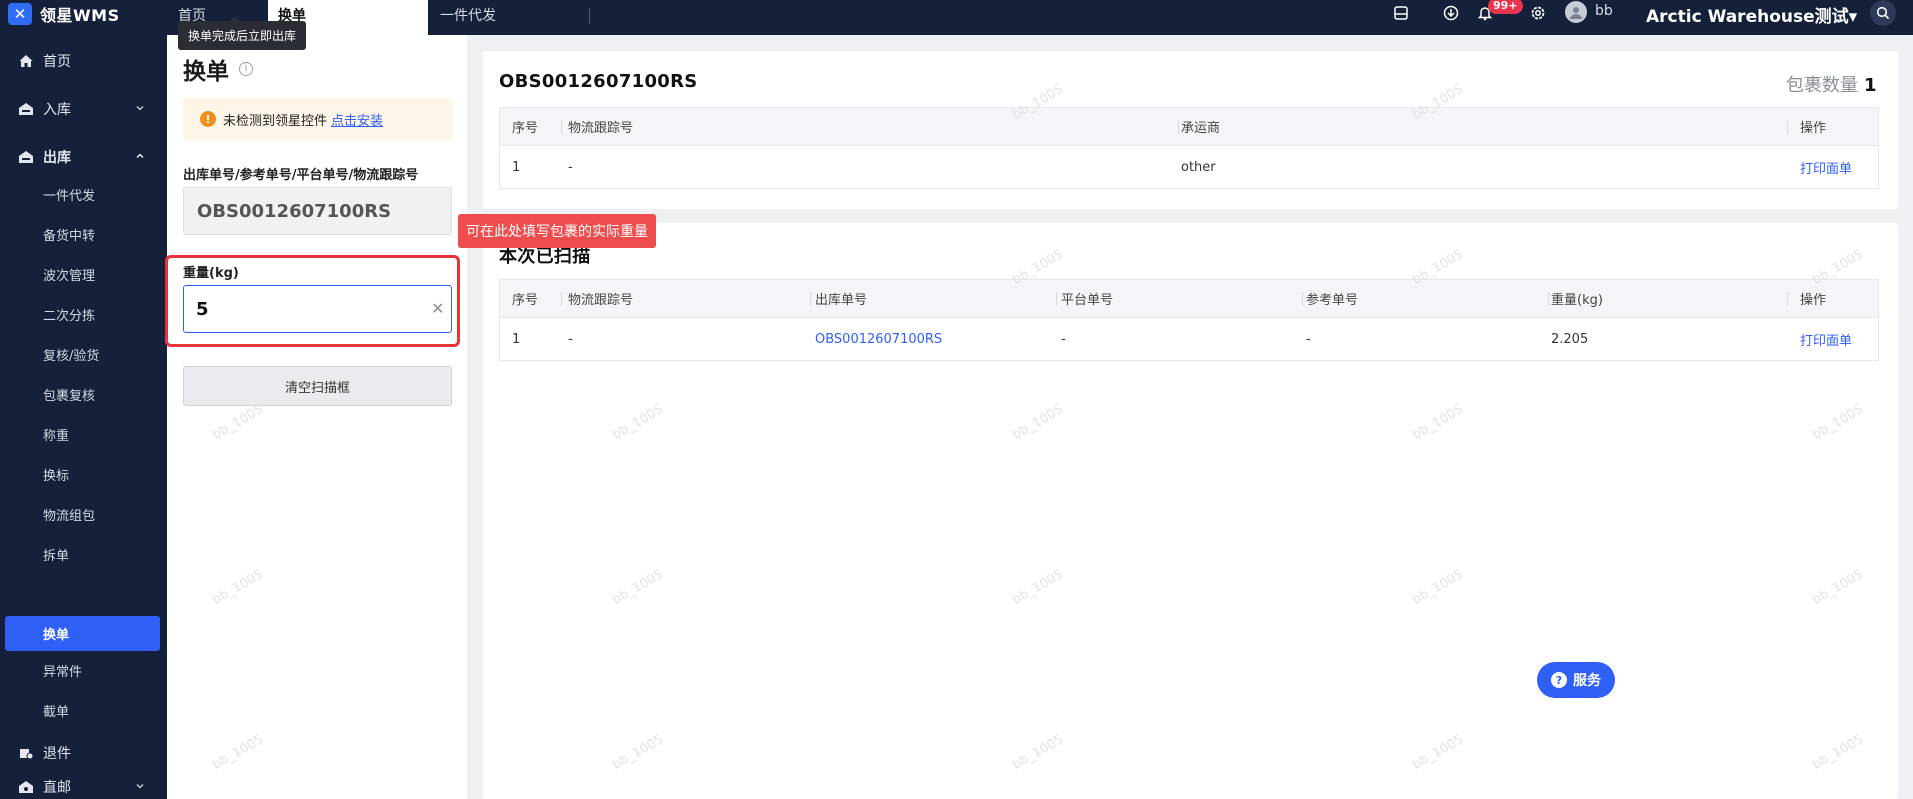  I want to click on sidebar-item-stock-transfer: 备货中转, so click(69, 237).